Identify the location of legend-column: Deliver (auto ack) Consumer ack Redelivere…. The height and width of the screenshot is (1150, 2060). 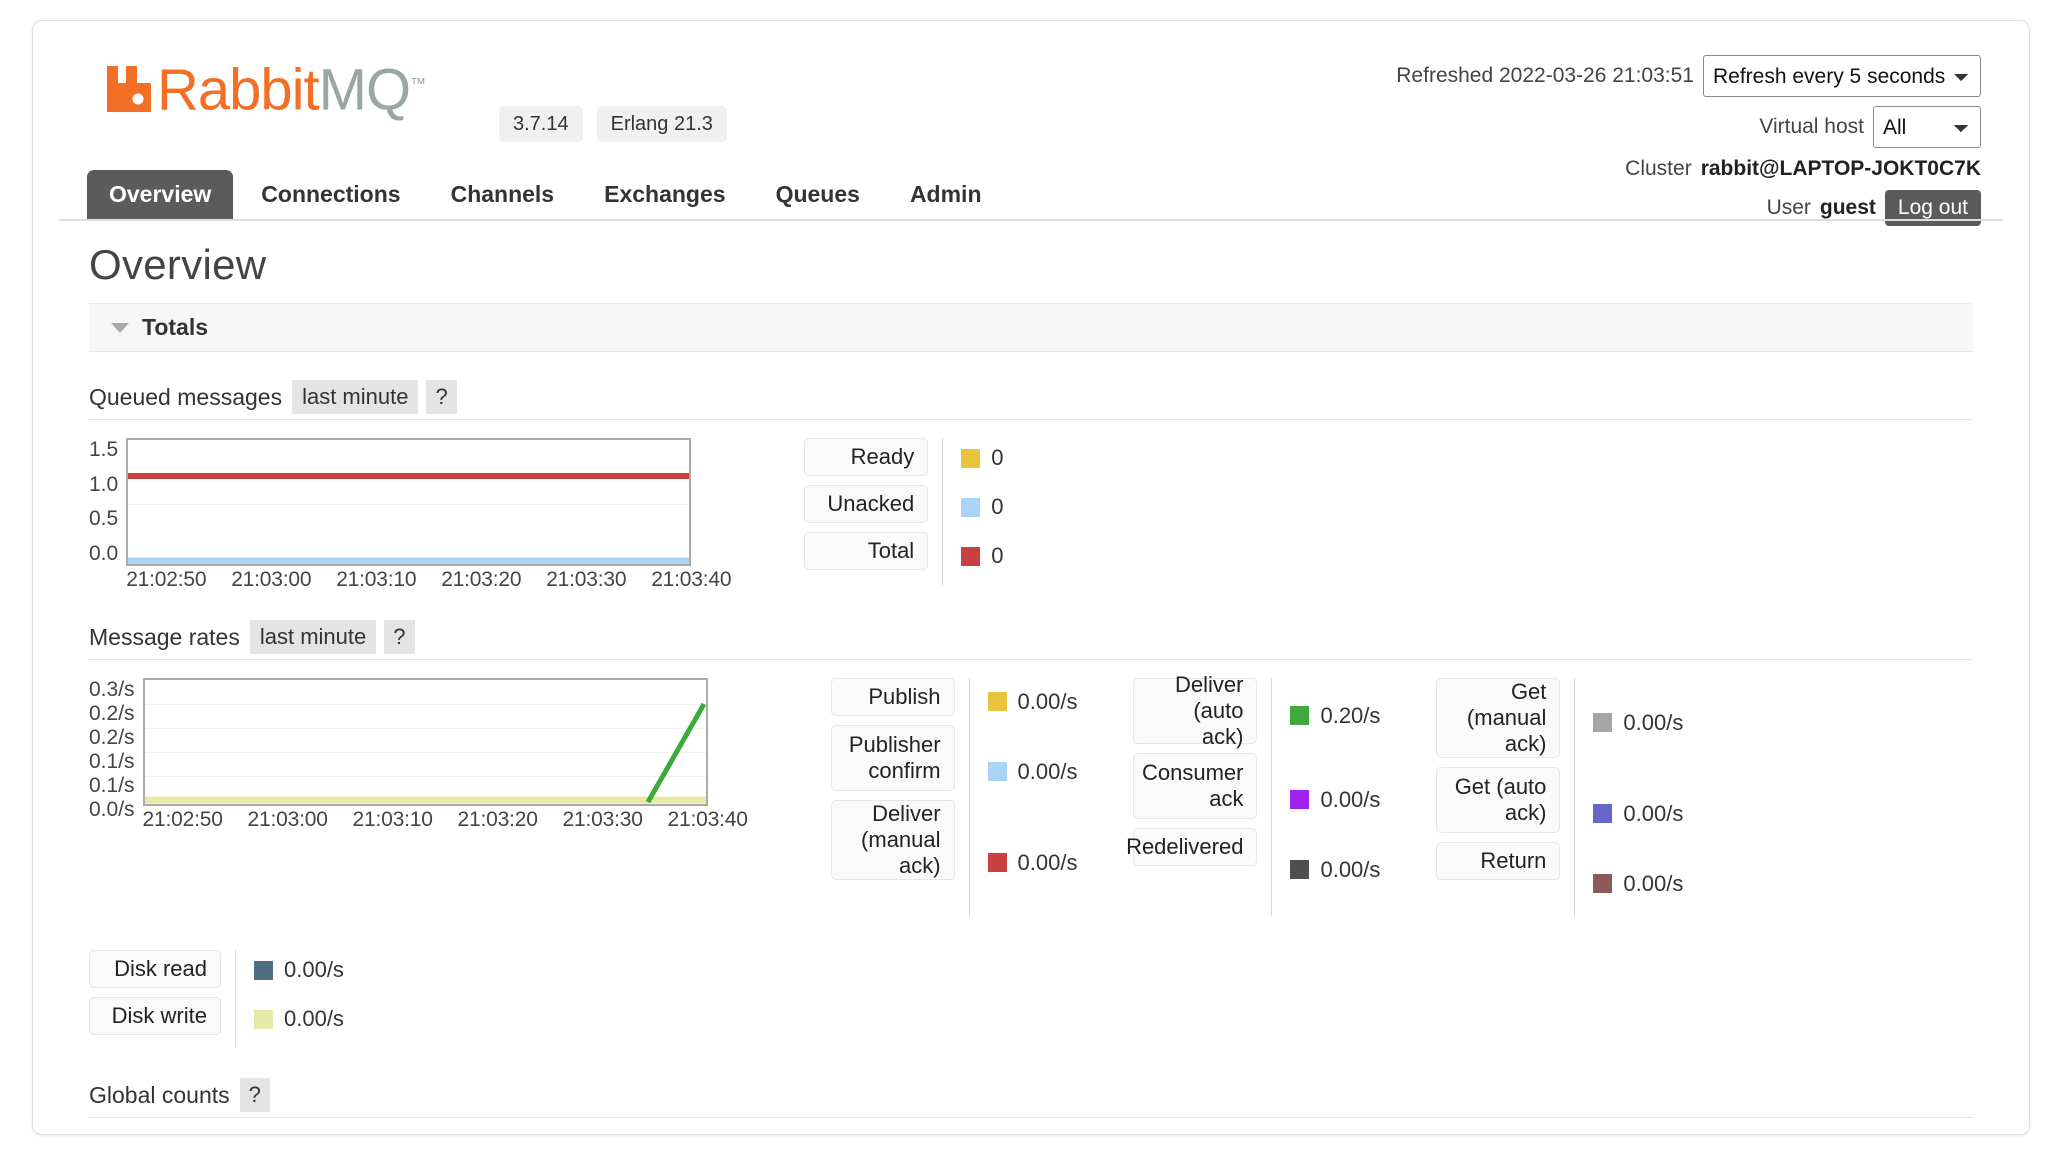
(1253, 794).